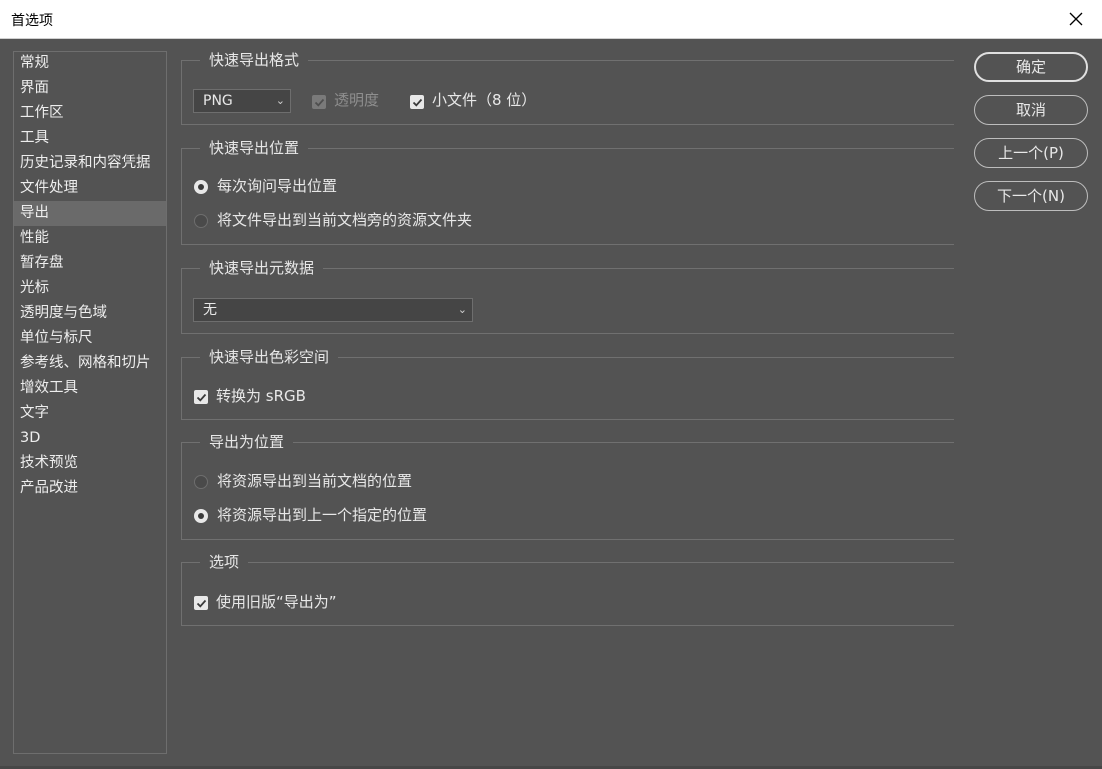  Describe the element at coordinates (254, 60) in the screenshot. I see `group-title: 快速导出格式` at that location.